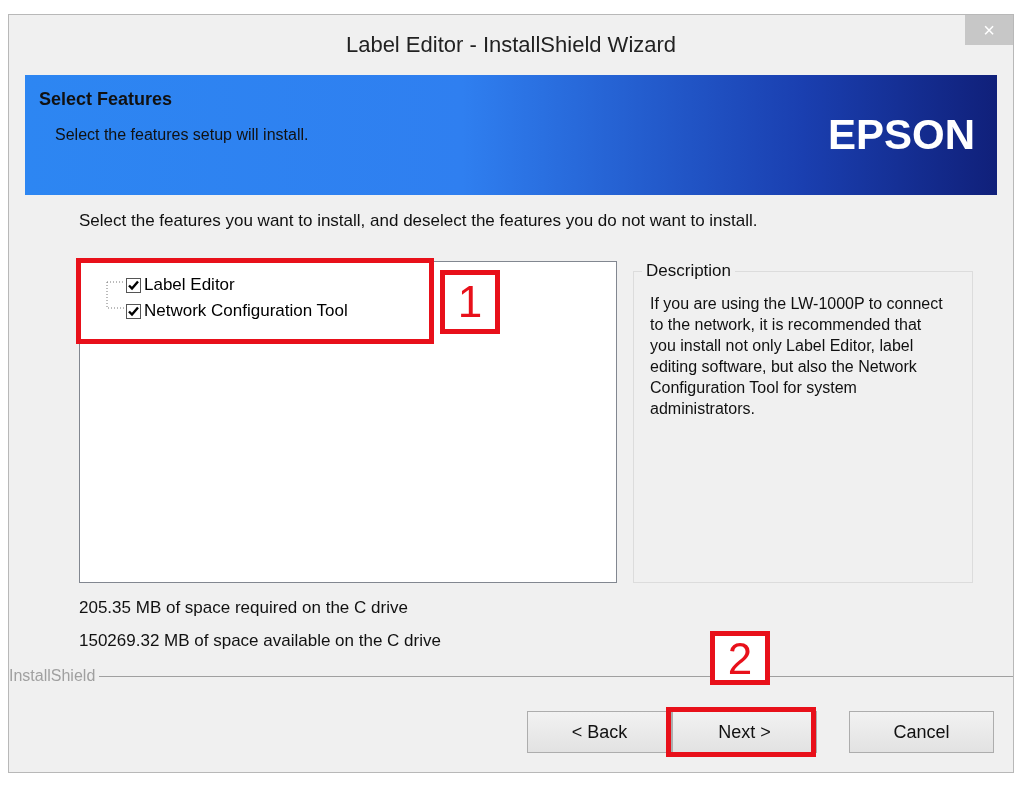 The image size is (1024, 785). Describe the element at coordinates (901, 135) in the screenshot. I see `logo: EPSON` at that location.